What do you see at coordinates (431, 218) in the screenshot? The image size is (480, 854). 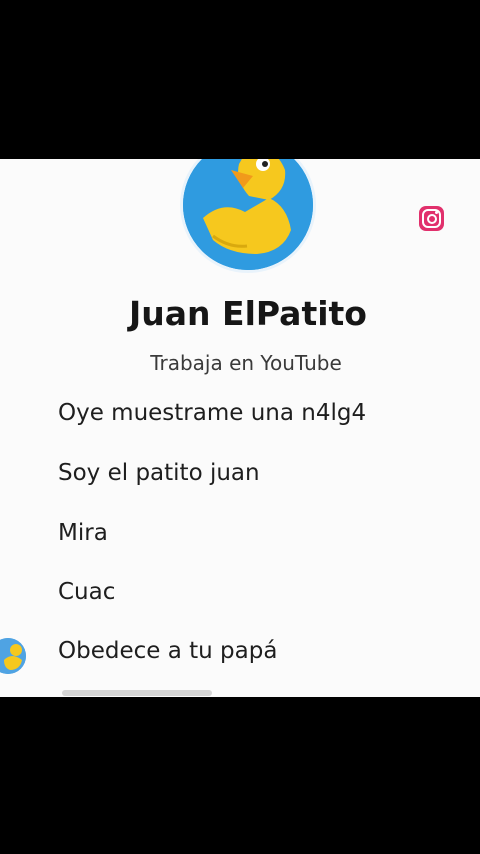 I see `instagram-icon` at bounding box center [431, 218].